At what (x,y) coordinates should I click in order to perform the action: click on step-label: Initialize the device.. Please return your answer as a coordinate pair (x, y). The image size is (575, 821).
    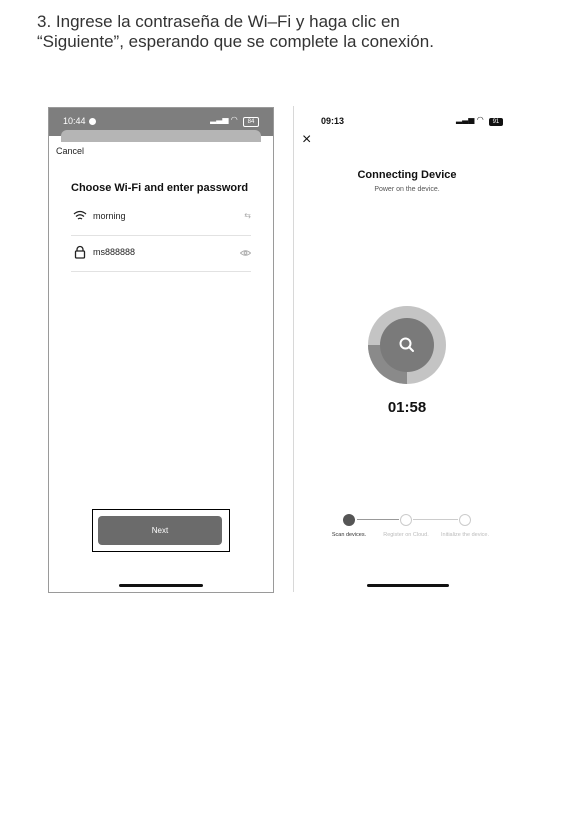
    Looking at the image, I should click on (465, 535).